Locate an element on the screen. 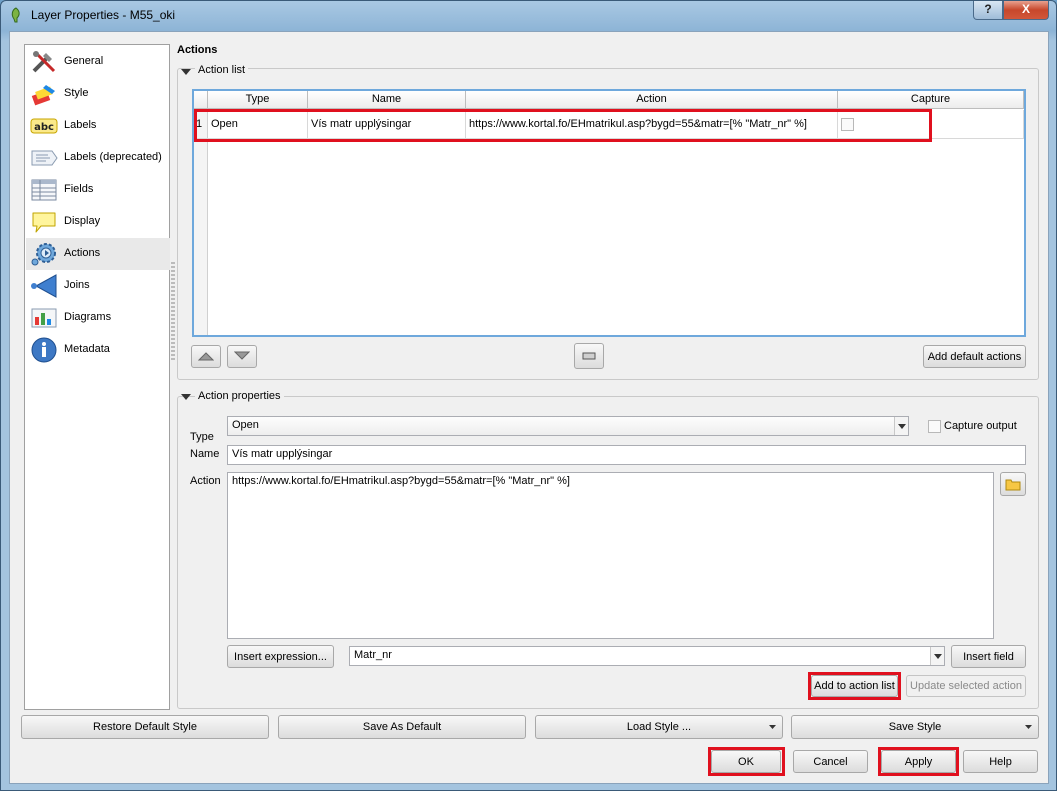  save-style-button: Save Style is located at coordinates (915, 727).